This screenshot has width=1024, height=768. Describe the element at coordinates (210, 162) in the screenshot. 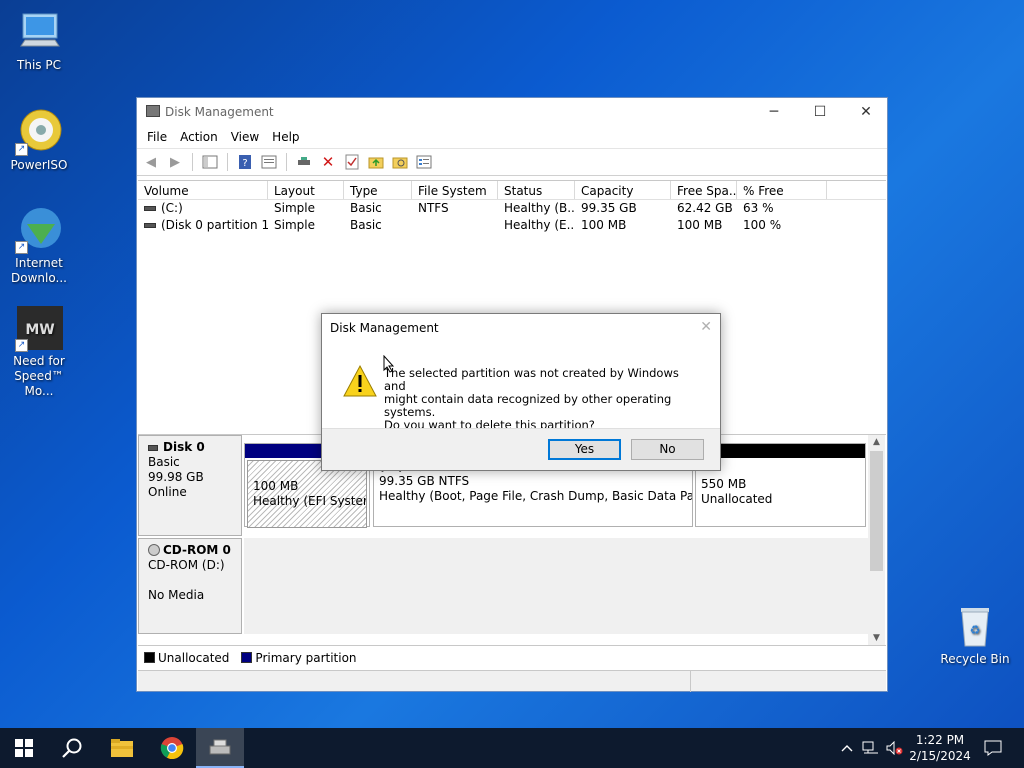

I see `console-tree-icon` at that location.